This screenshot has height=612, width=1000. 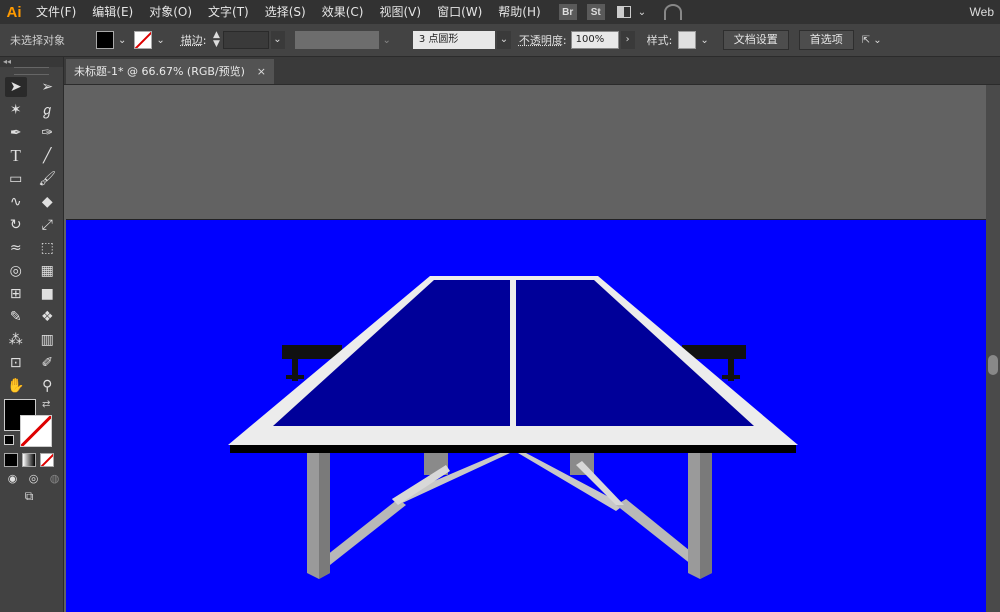 I want to click on stroke-weight-dropdown: ⌄, so click(x=277, y=40).